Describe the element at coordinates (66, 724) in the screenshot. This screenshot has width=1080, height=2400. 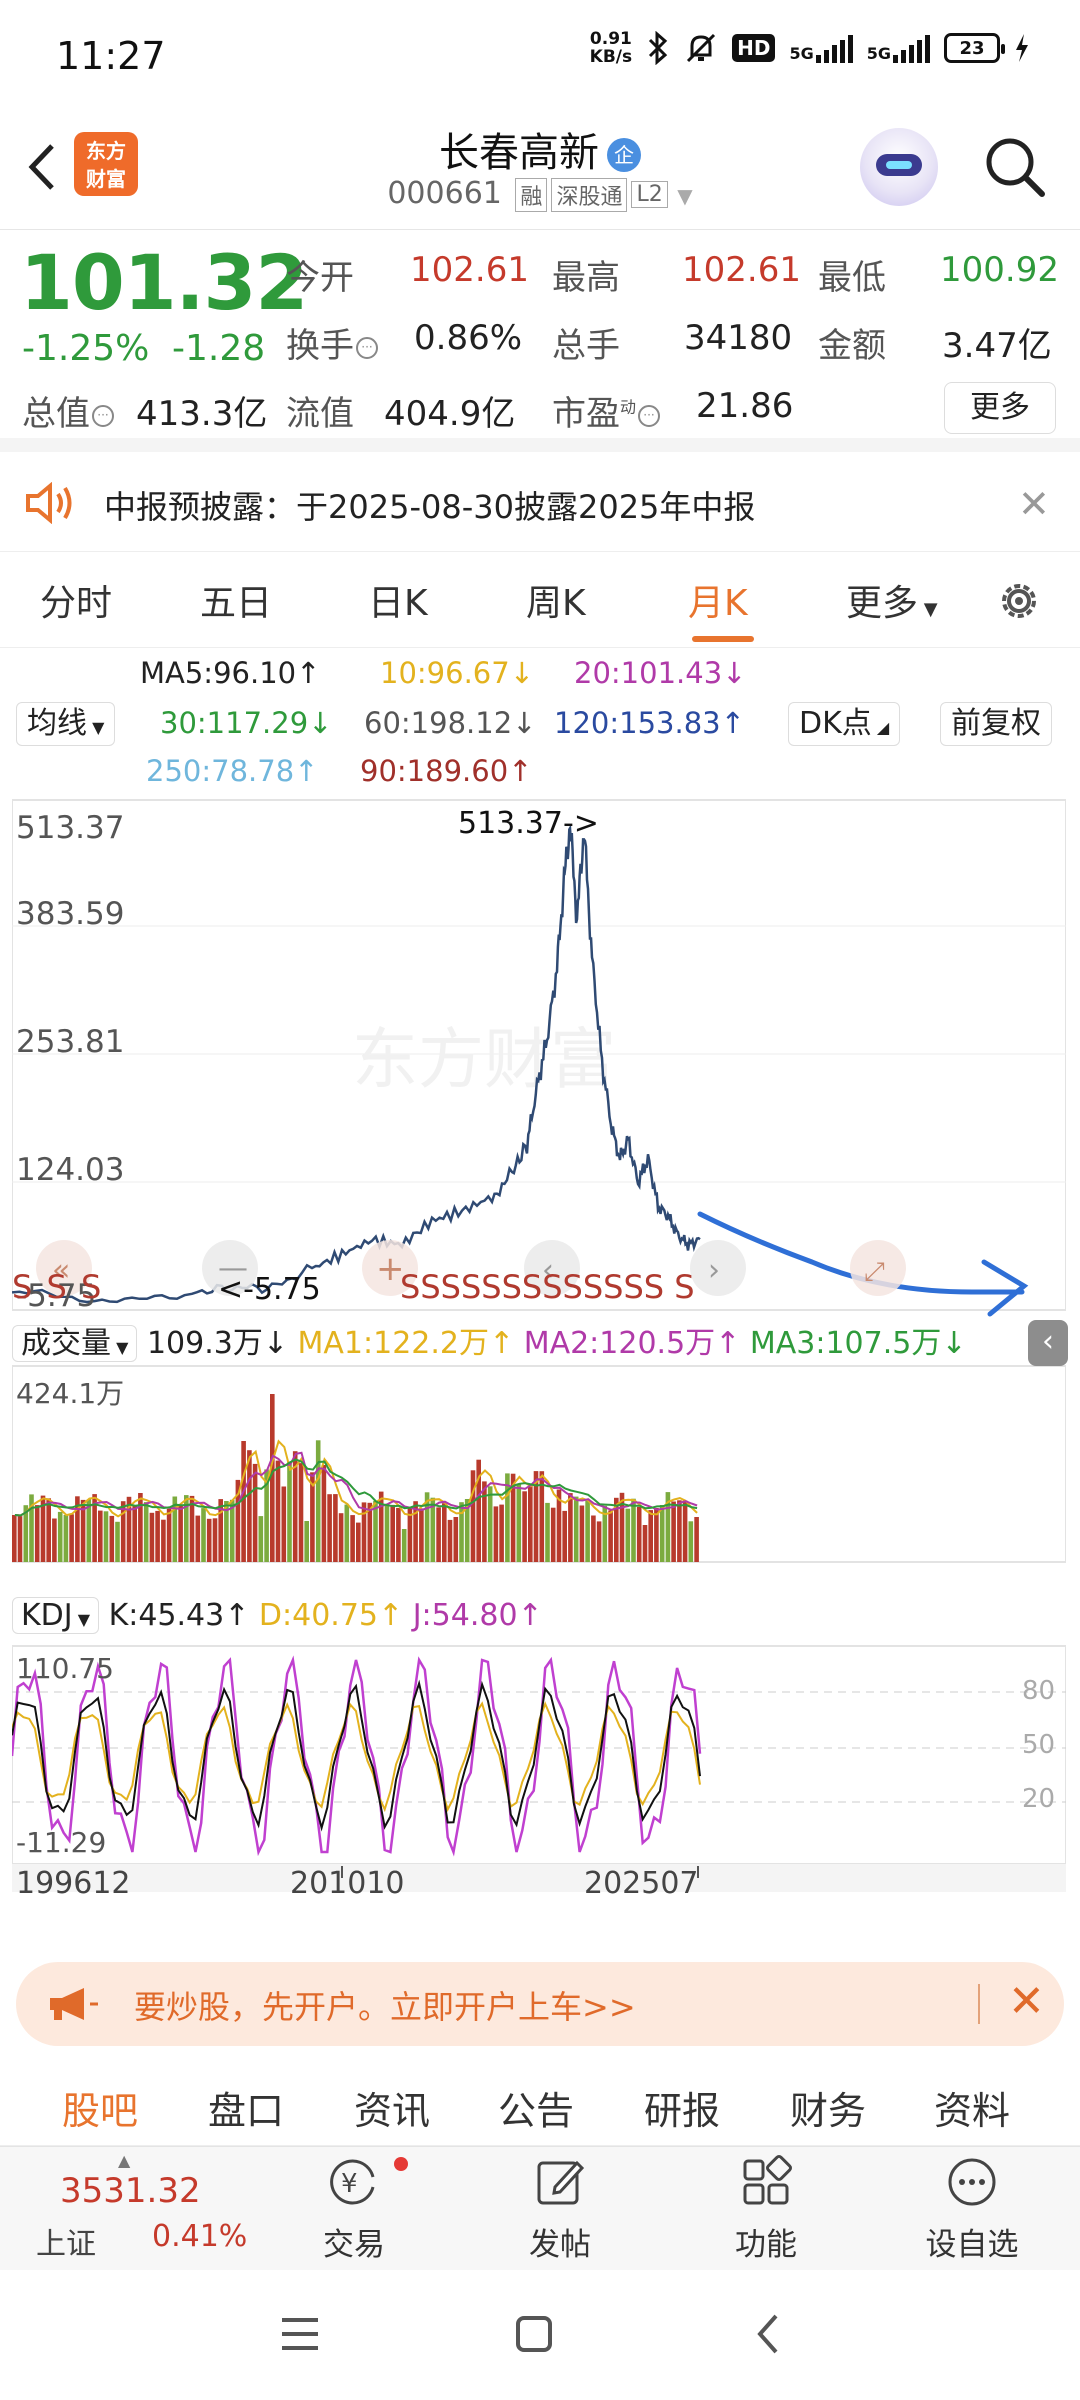
I see `ma-toggle-button: 均线 ▼` at that location.